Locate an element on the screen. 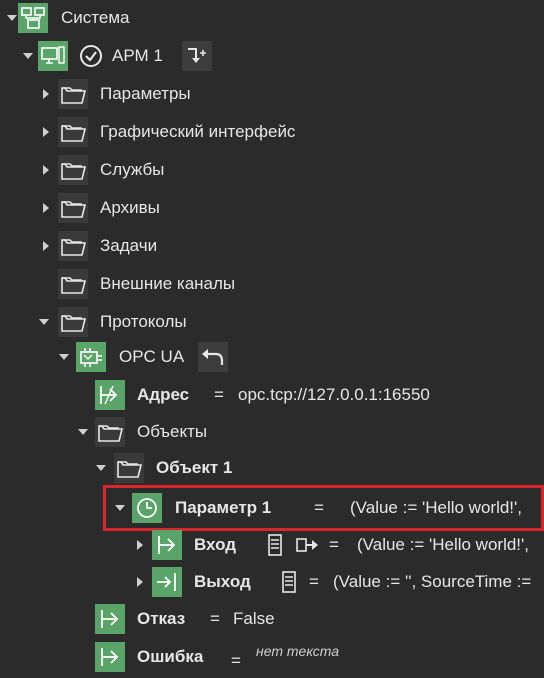 This screenshot has width=544, height=678. tree-row-error: Ошибка = нет текста is located at coordinates (272, 657).